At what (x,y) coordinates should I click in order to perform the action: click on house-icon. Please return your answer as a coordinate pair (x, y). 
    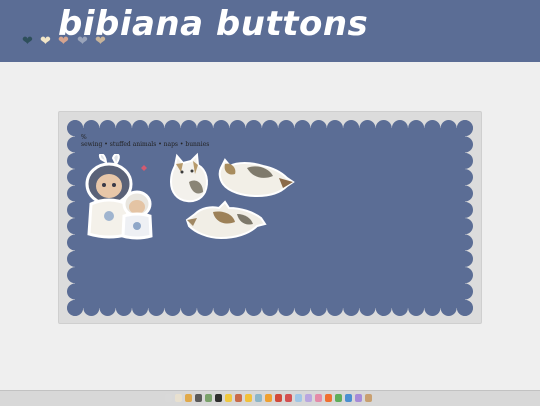
    Looking at the image, I should click on (208, 398).